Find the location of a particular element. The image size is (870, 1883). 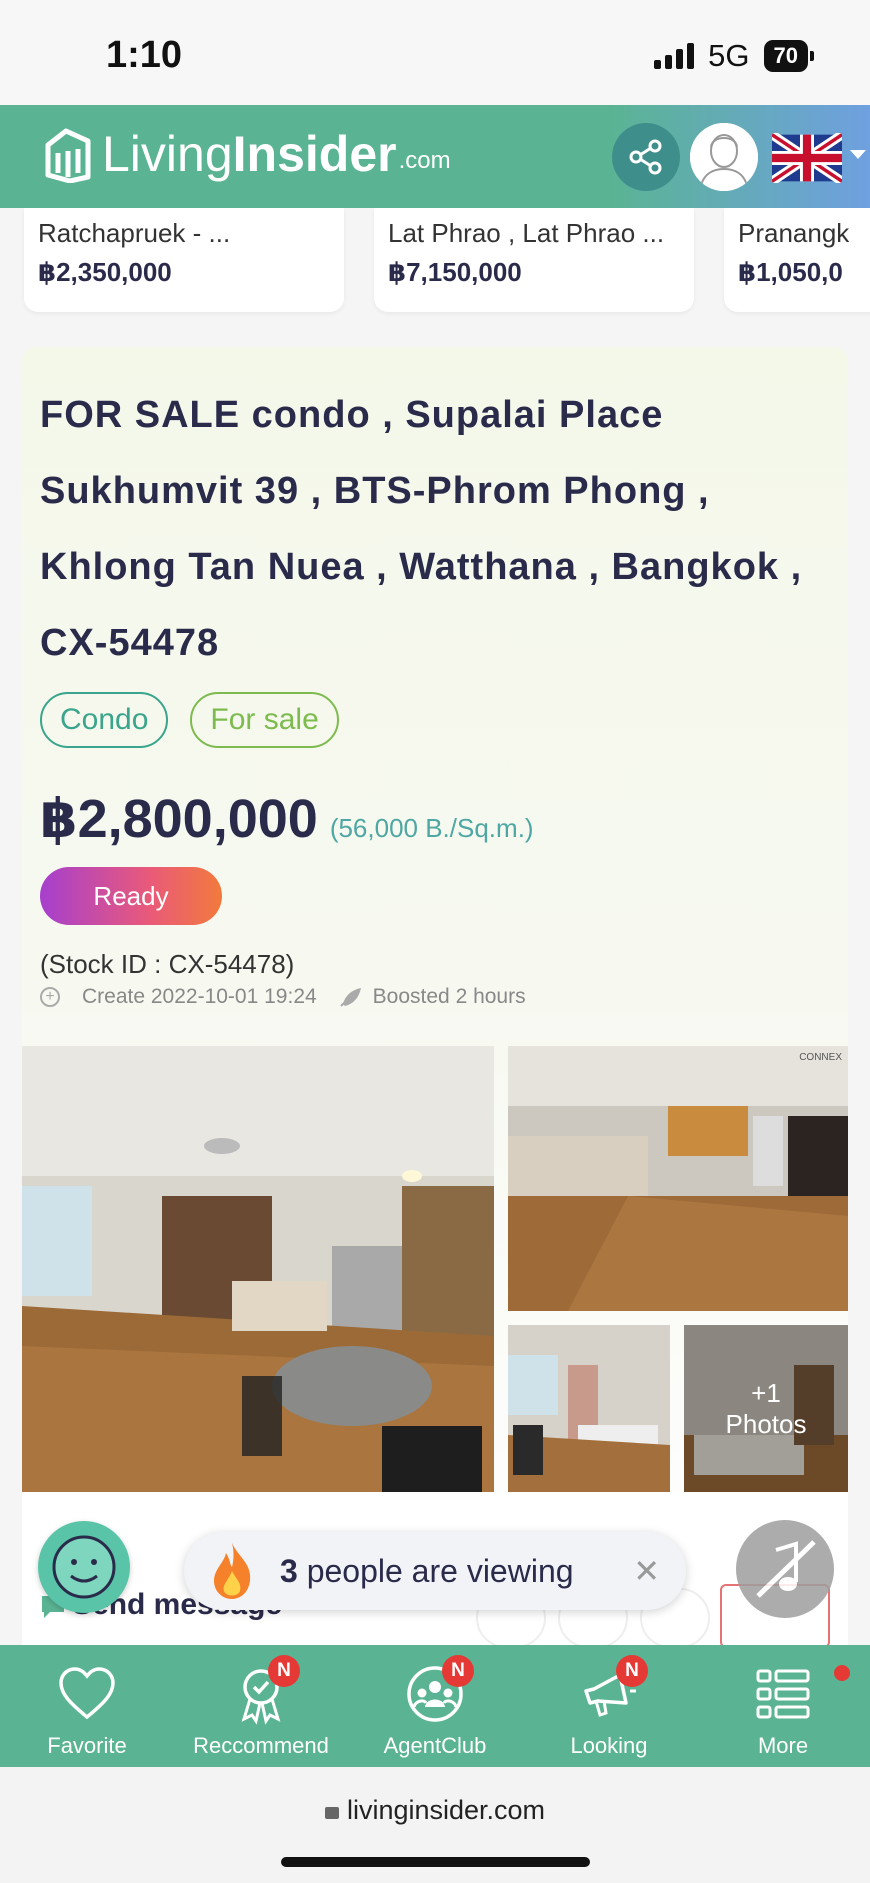

listing-tags: Condo For sale is located at coordinates (189, 720).